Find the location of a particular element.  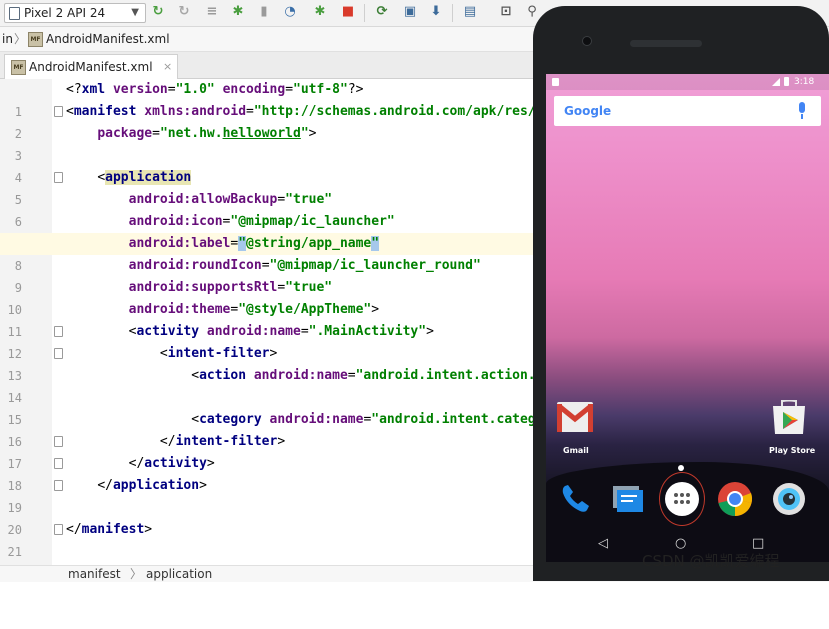

earpiece-speaker is located at coordinates (666, 43).